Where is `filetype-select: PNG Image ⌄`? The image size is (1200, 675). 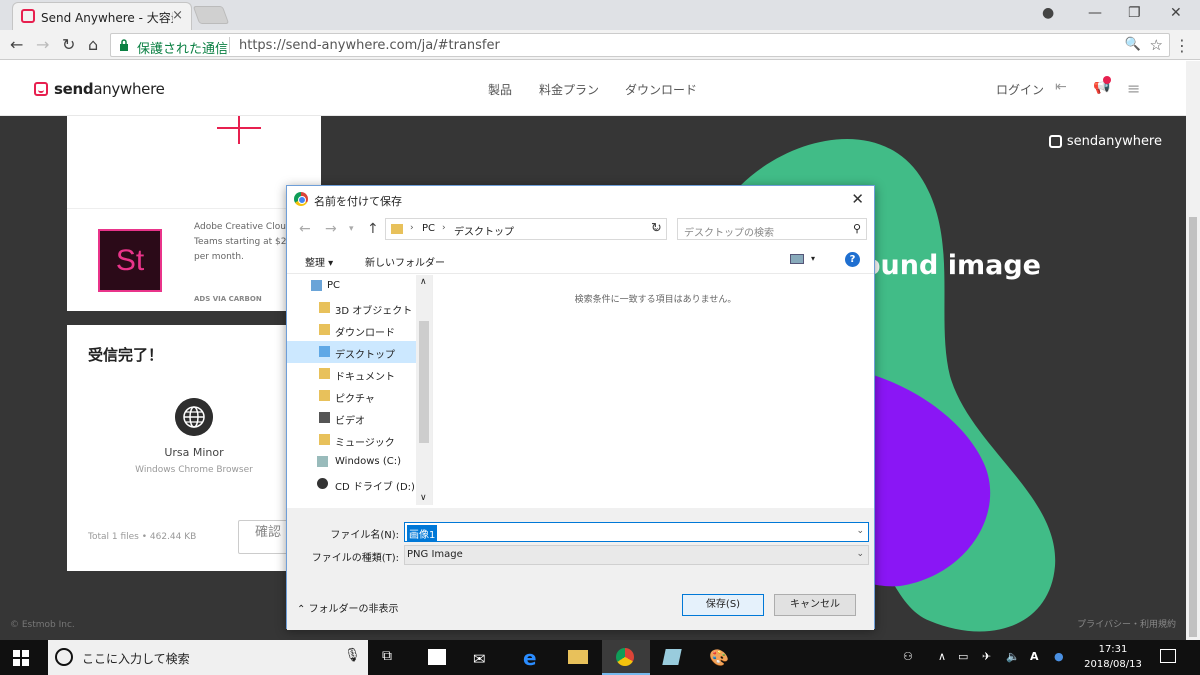
filetype-select: PNG Image ⌄ is located at coordinates (636, 555).